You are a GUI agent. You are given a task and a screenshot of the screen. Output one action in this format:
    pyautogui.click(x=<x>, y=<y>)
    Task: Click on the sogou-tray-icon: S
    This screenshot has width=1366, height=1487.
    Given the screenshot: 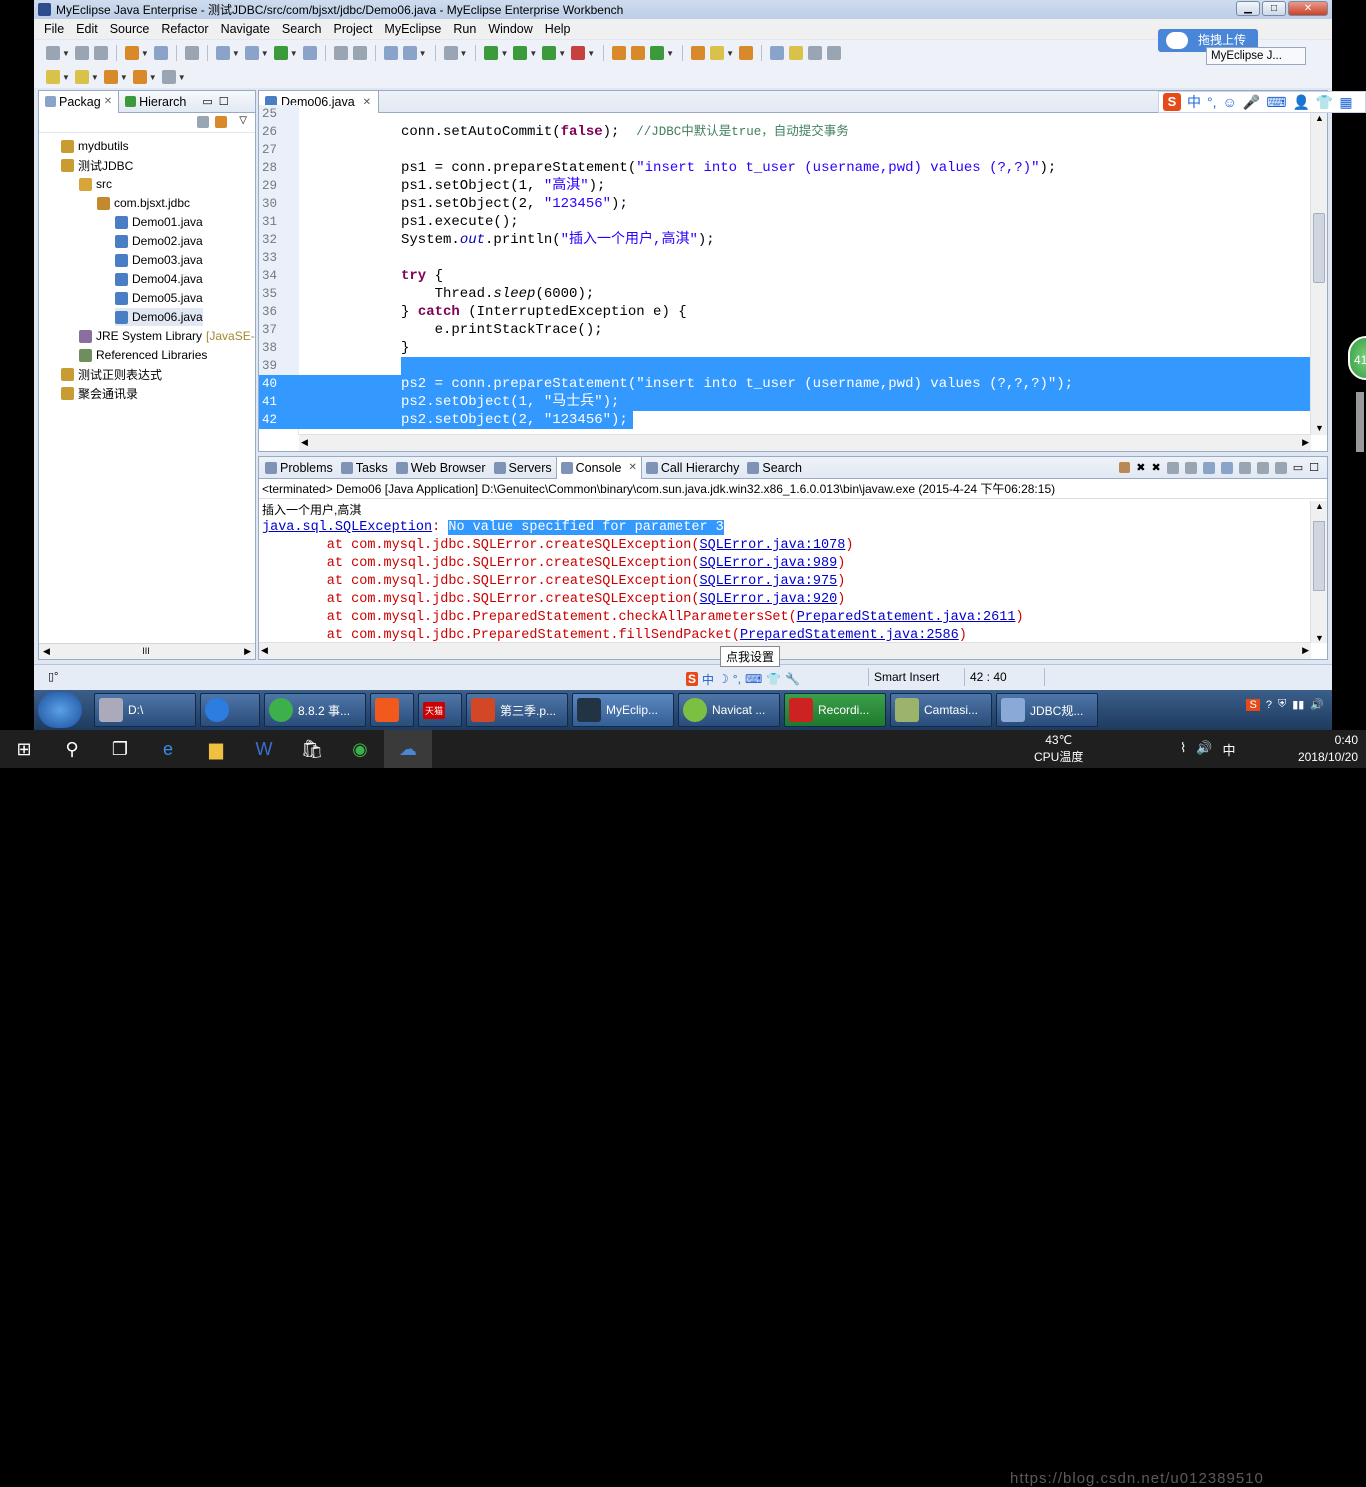 What is the action you would take?
    pyautogui.click(x=1253, y=704)
    